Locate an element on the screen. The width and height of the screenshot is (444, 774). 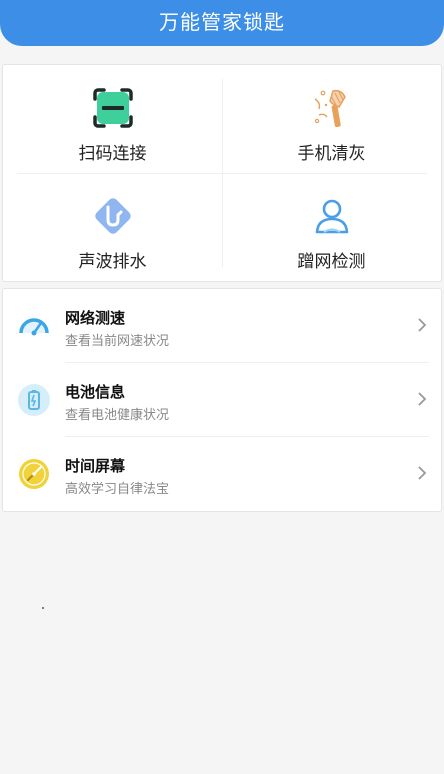
tile-label: 手机清灰 is located at coordinates (331, 154).